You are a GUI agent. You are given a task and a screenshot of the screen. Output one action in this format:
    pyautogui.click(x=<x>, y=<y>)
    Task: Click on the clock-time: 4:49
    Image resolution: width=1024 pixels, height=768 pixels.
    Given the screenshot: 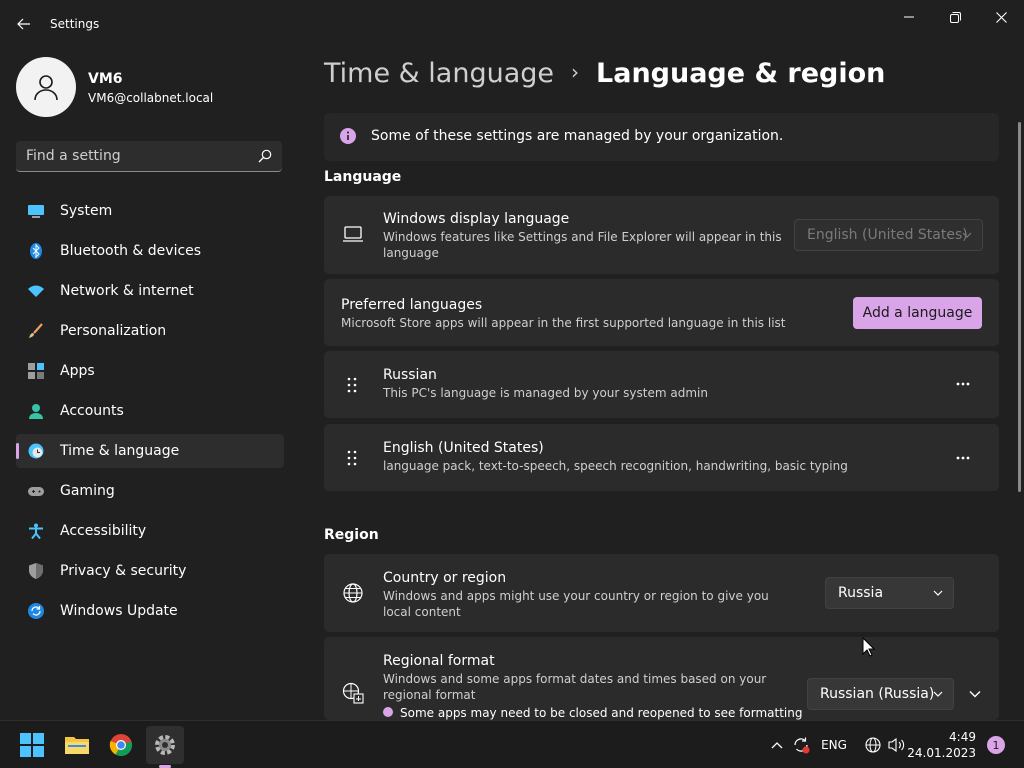 What is the action you would take?
    pyautogui.click(x=962, y=737)
    